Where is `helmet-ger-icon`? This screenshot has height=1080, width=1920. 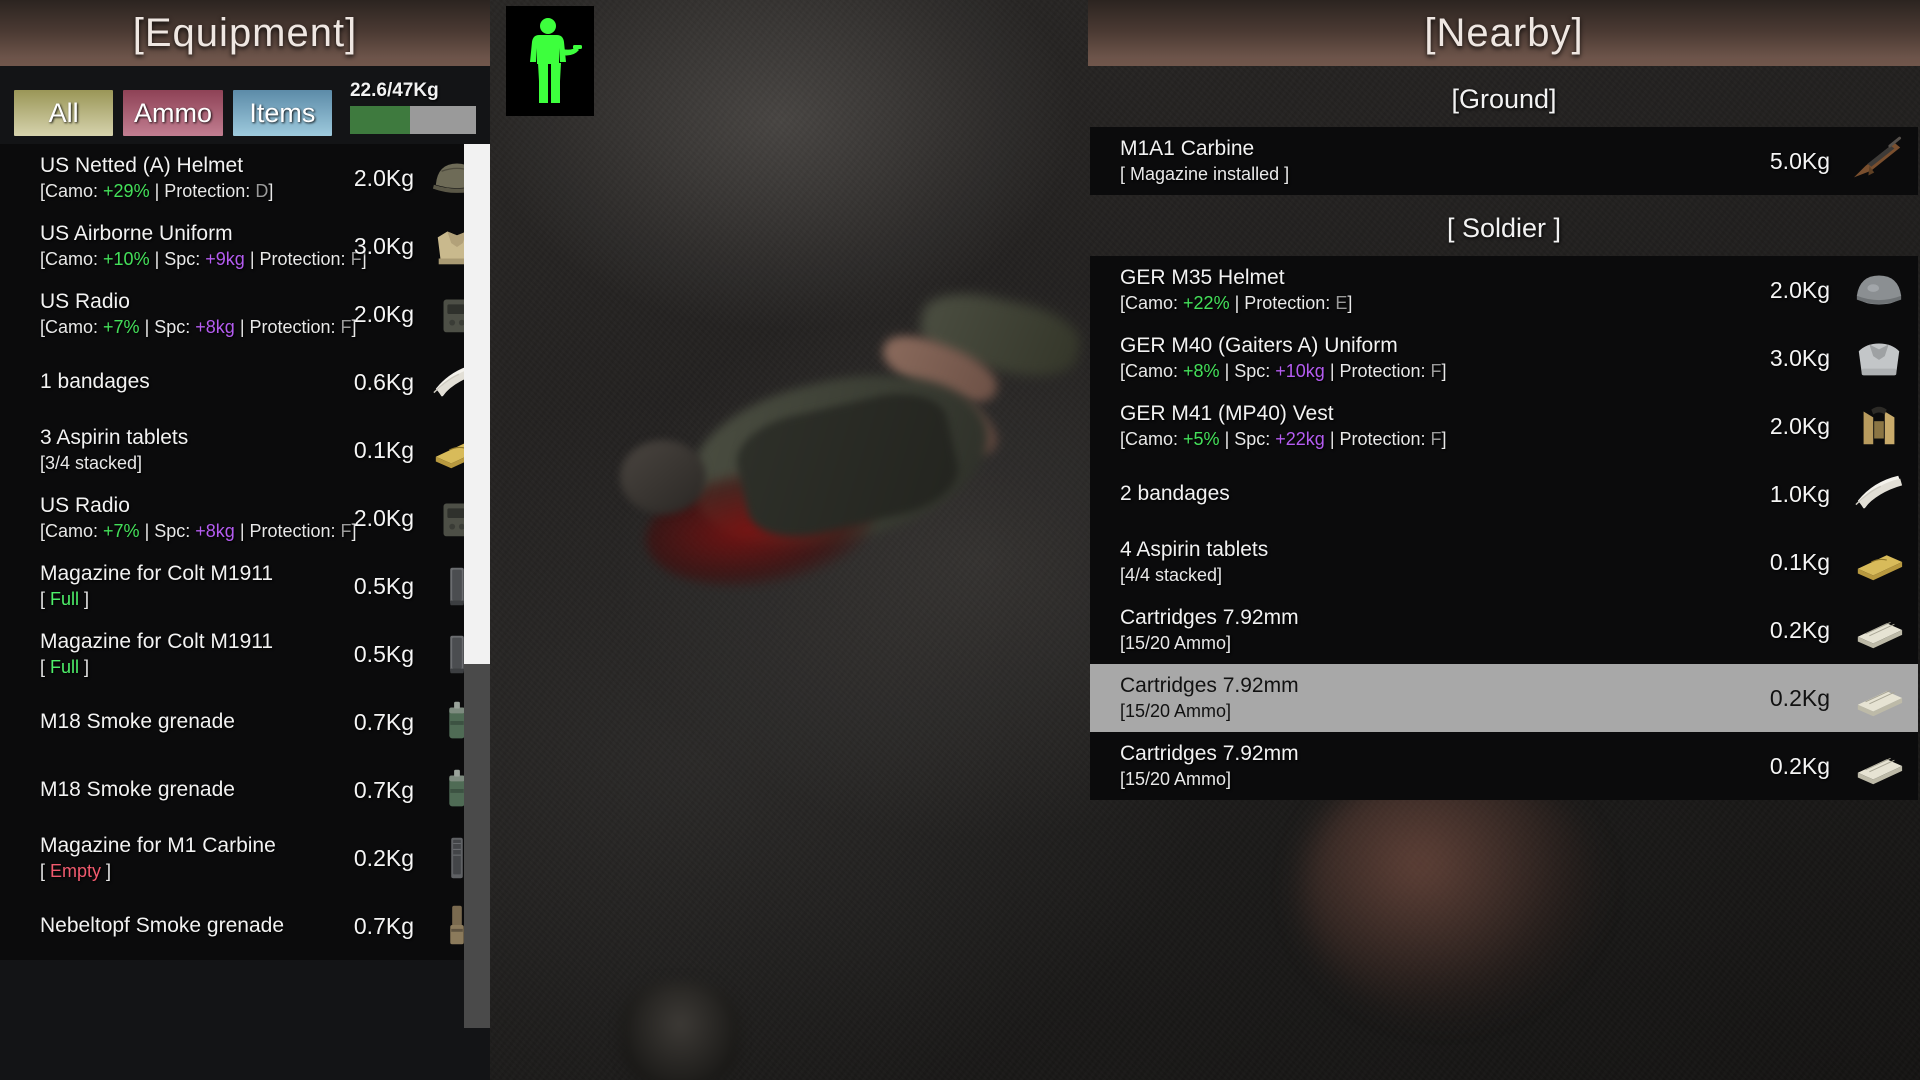 helmet-ger-icon is located at coordinates (1879, 290).